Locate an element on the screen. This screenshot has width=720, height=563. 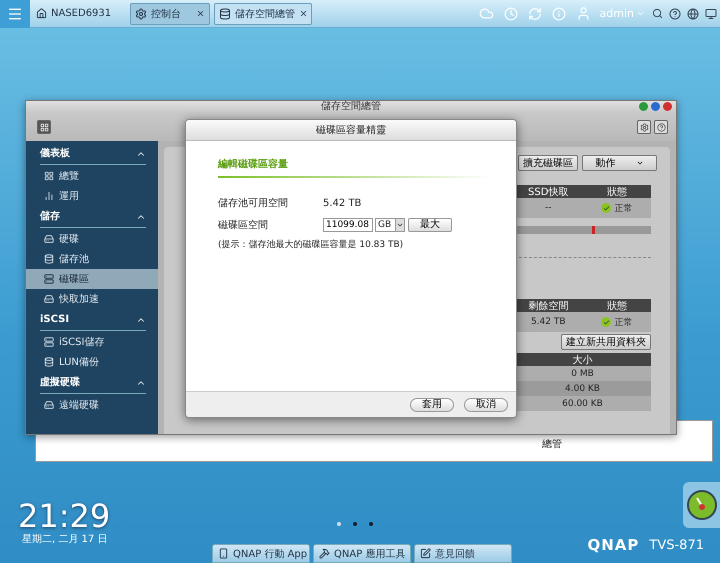
menu-button is located at coordinates (15, 14).